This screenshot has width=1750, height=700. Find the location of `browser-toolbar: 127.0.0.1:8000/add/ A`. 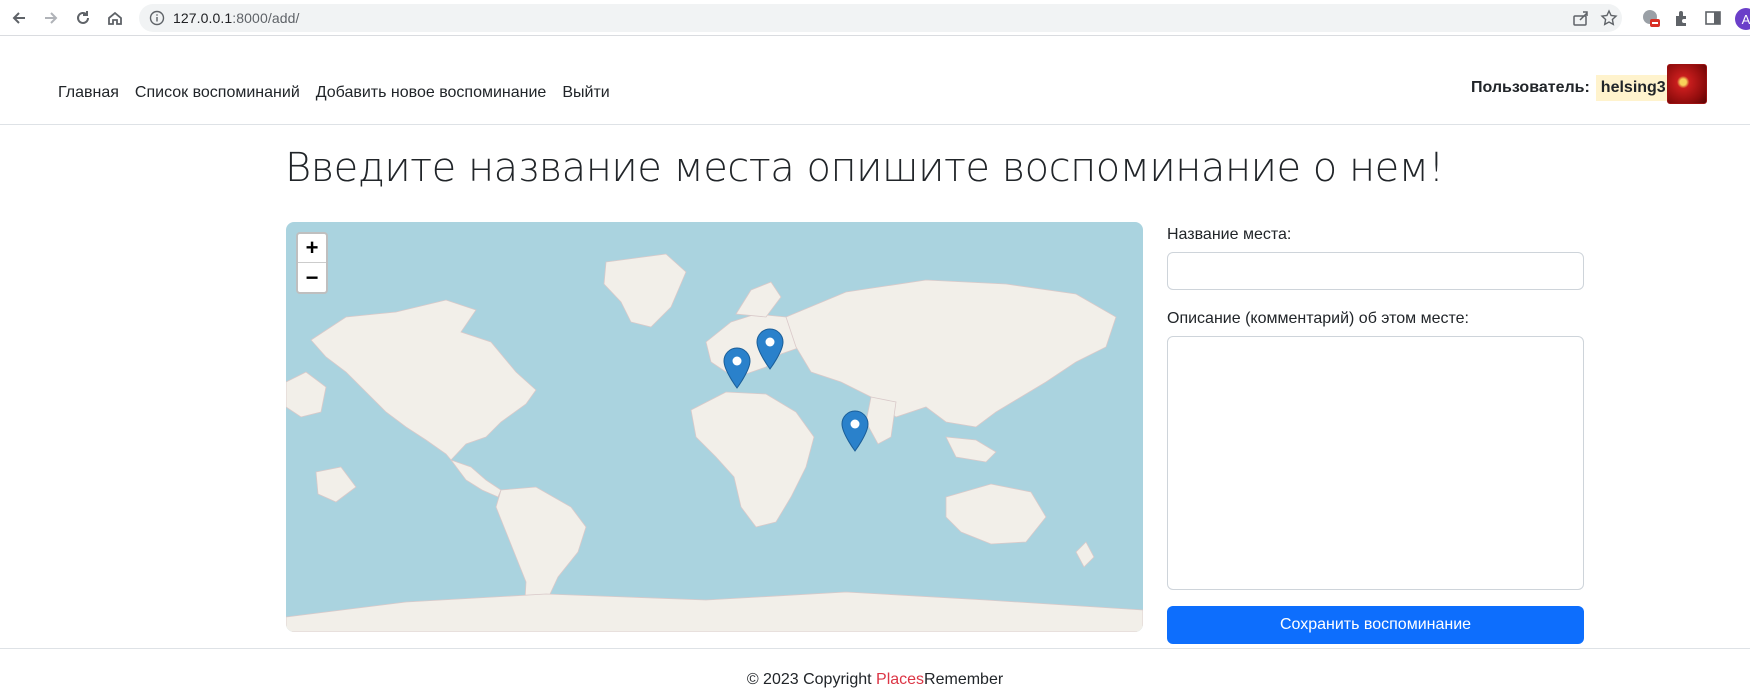

browser-toolbar: 127.0.0.1:8000/add/ A is located at coordinates (875, 18).